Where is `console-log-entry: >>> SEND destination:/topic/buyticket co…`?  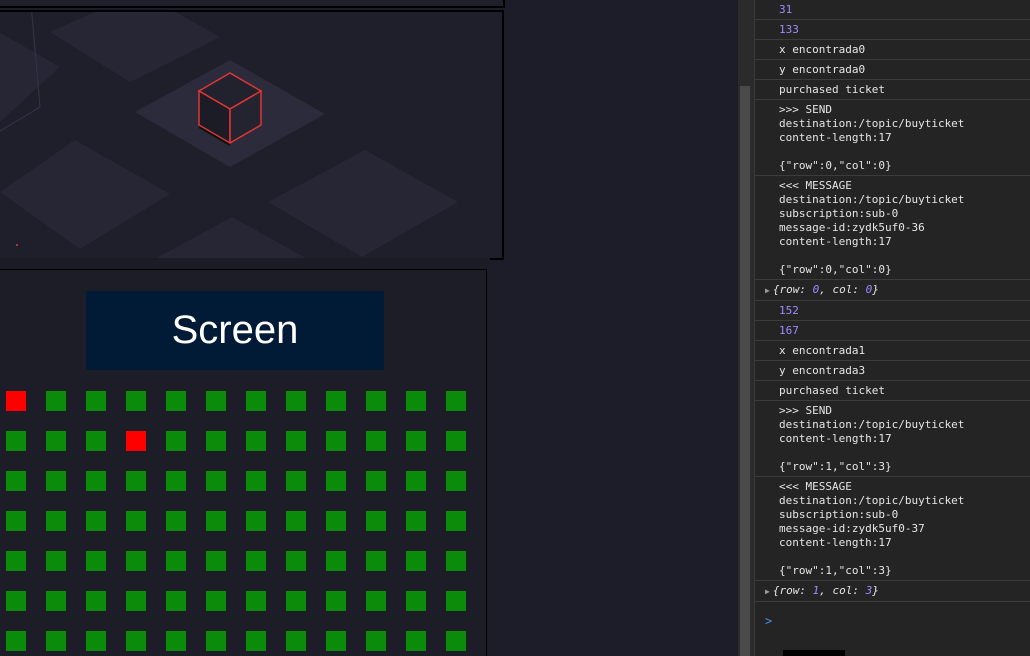 console-log-entry: >>> SEND destination:/topic/buyticket co… is located at coordinates (892, 138).